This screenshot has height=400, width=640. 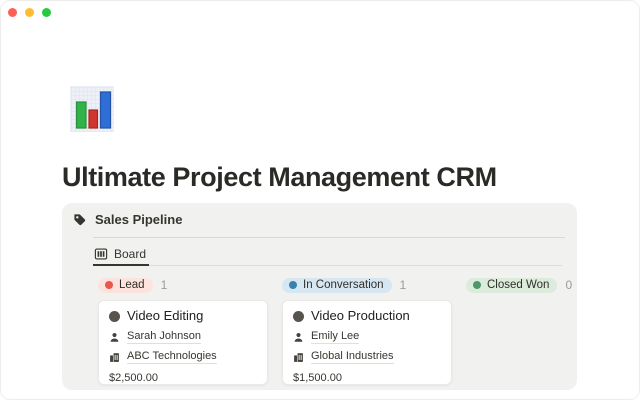 What do you see at coordinates (133, 378) in the screenshot?
I see `card-amount: $2,500.00` at bounding box center [133, 378].